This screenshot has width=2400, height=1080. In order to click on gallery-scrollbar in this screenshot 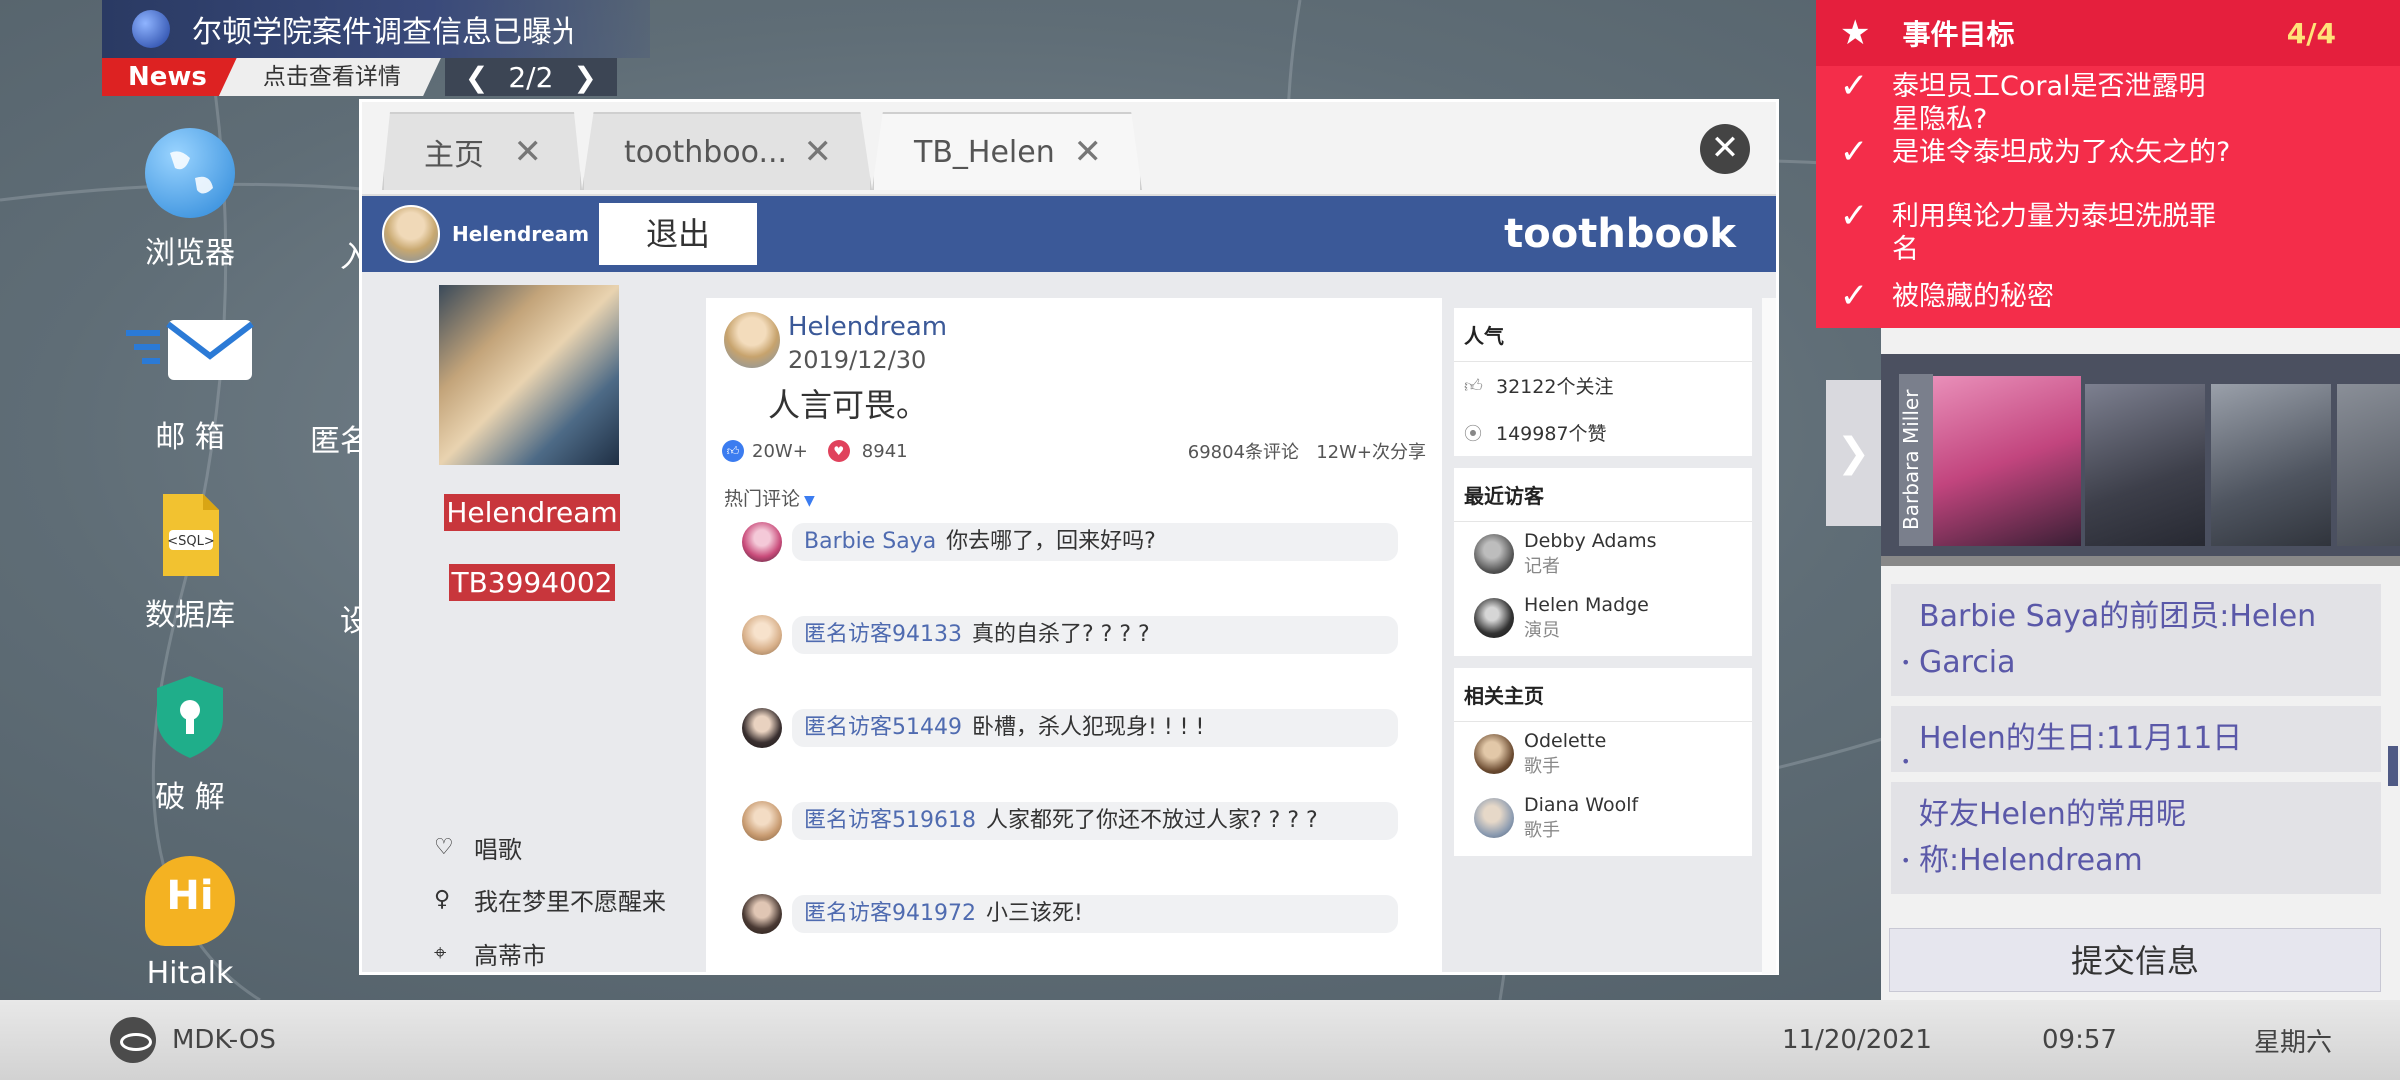, I will do `click(2140, 561)`.